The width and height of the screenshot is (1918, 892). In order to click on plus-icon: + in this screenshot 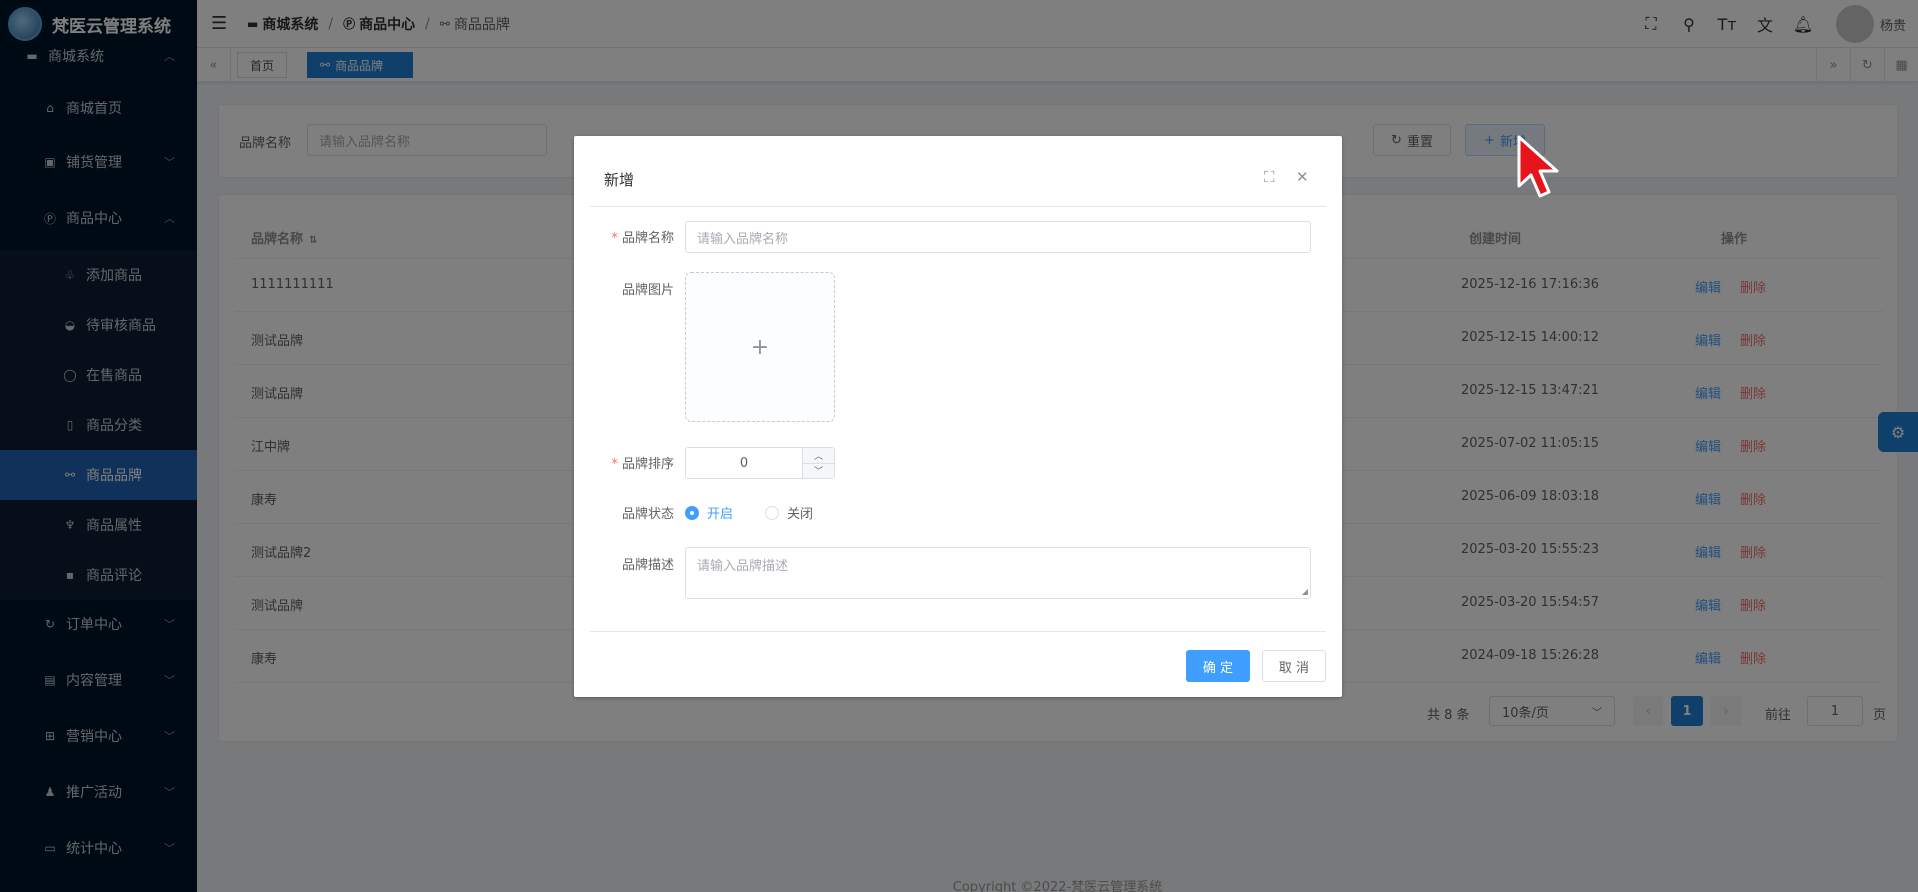, I will do `click(760, 347)`.